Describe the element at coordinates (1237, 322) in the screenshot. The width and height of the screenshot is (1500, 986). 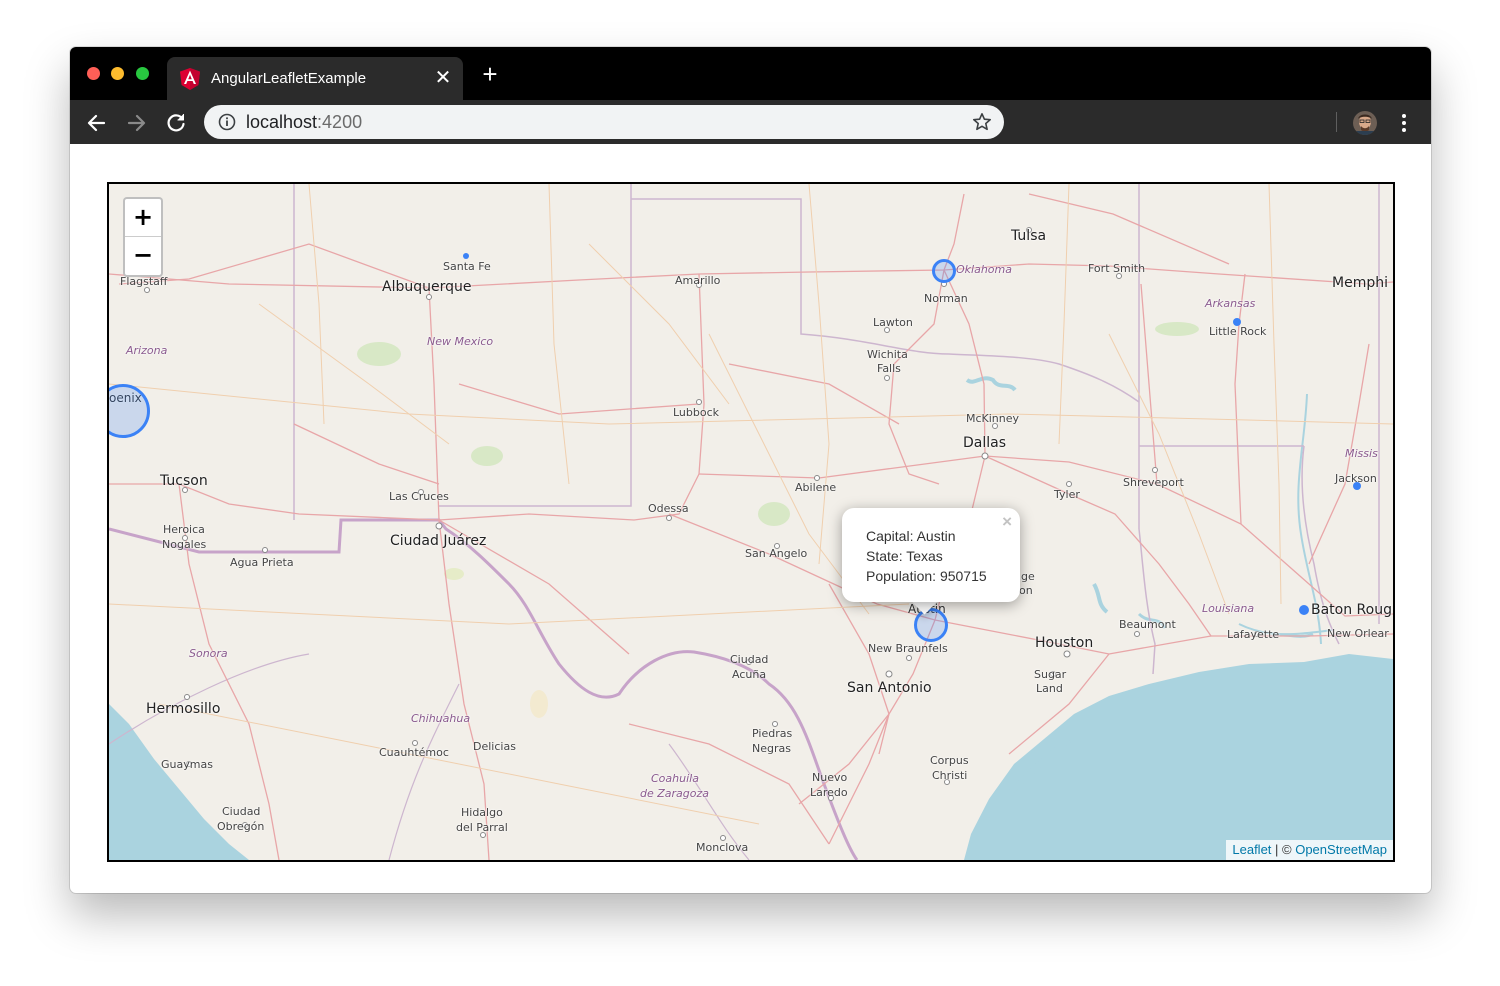
I see `capital-marker-little-rock` at that location.